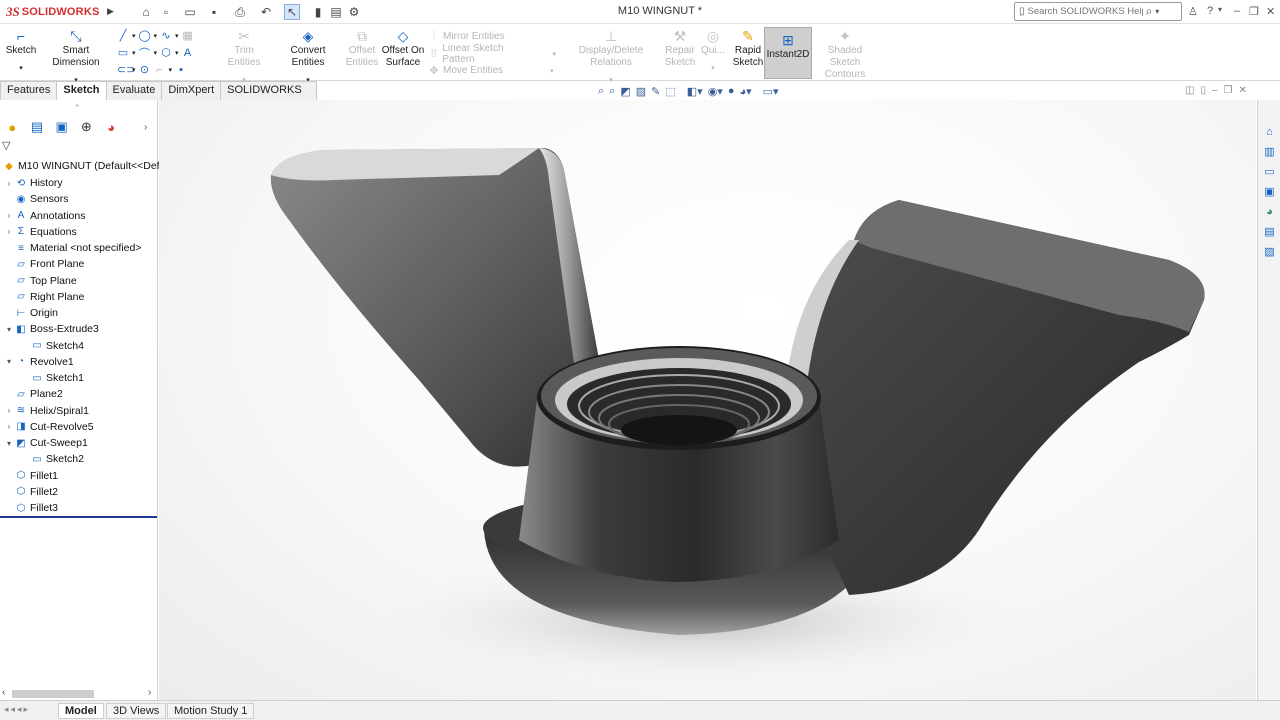  Describe the element at coordinates (713, 51) in the screenshot. I see `quick-snaps-button: ◎ Qui... ▾` at that location.